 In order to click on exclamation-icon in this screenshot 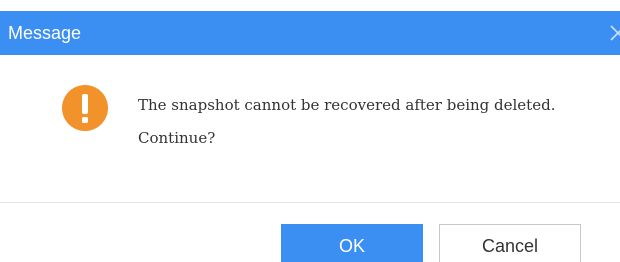, I will do `click(85, 108)`.